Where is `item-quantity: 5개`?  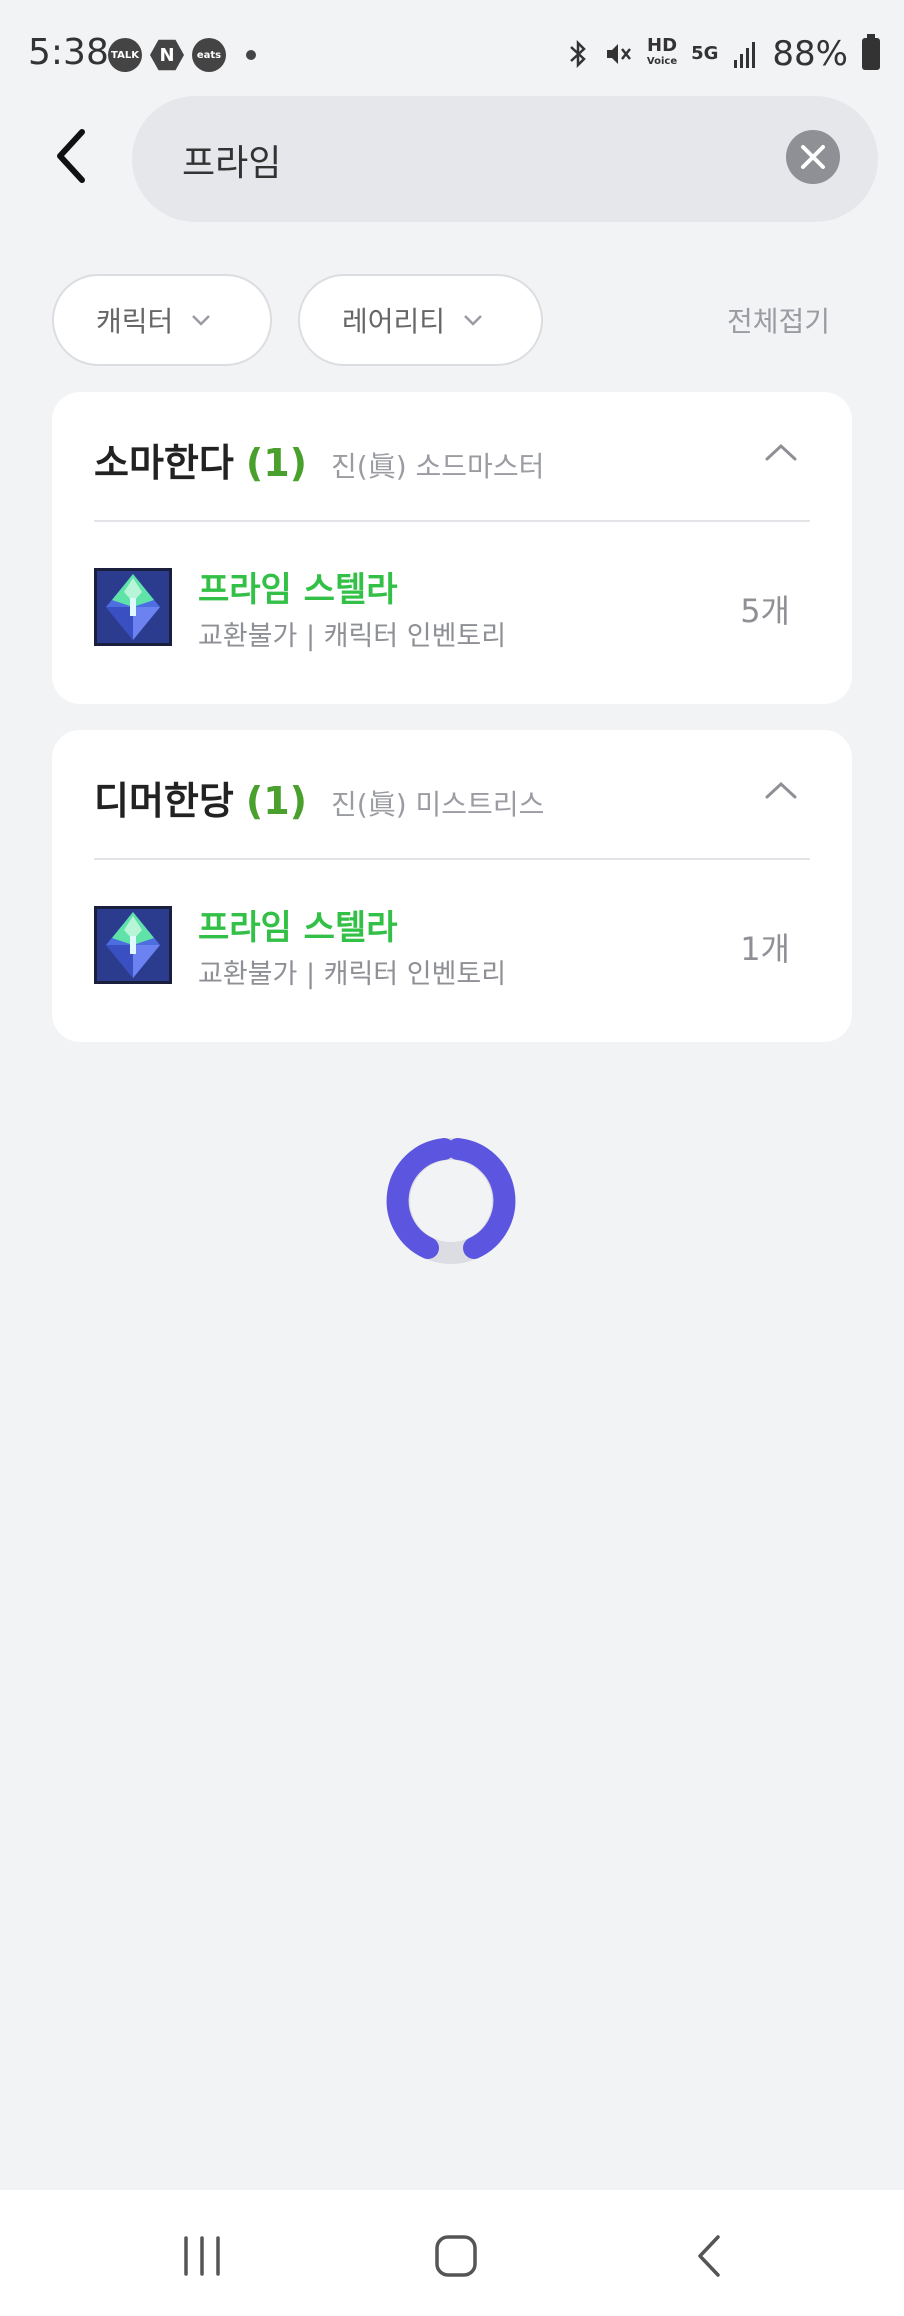
item-quantity: 5개 is located at coordinates (765, 611).